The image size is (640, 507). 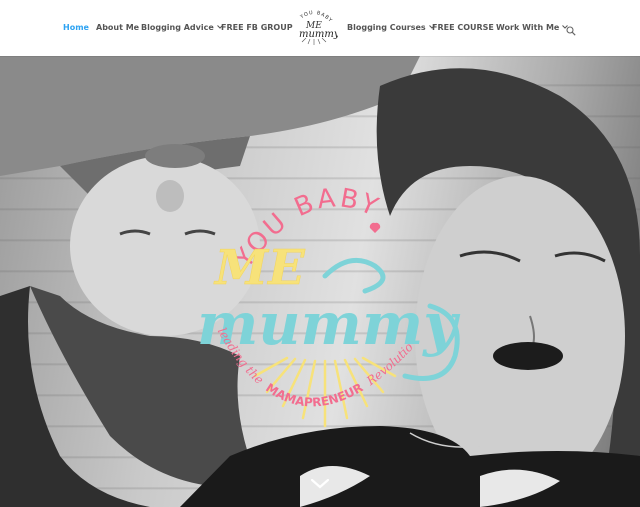 I want to click on nav-blogging-advice-label: Blogging Advice, so click(x=177, y=27).